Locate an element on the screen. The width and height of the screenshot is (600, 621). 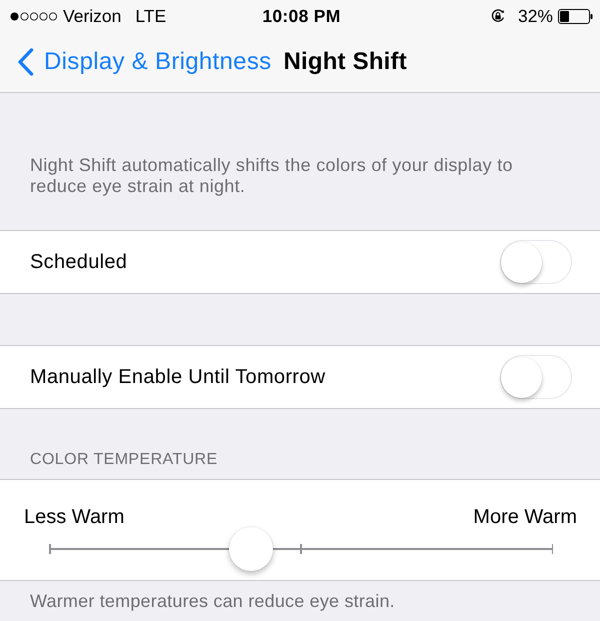
rotation-lock-icon is located at coordinates (497, 16).